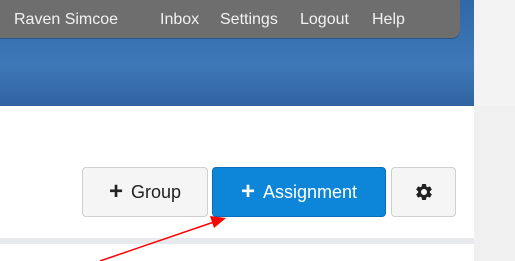 This screenshot has height=261, width=515. I want to click on add-group-label: Group, so click(156, 192).